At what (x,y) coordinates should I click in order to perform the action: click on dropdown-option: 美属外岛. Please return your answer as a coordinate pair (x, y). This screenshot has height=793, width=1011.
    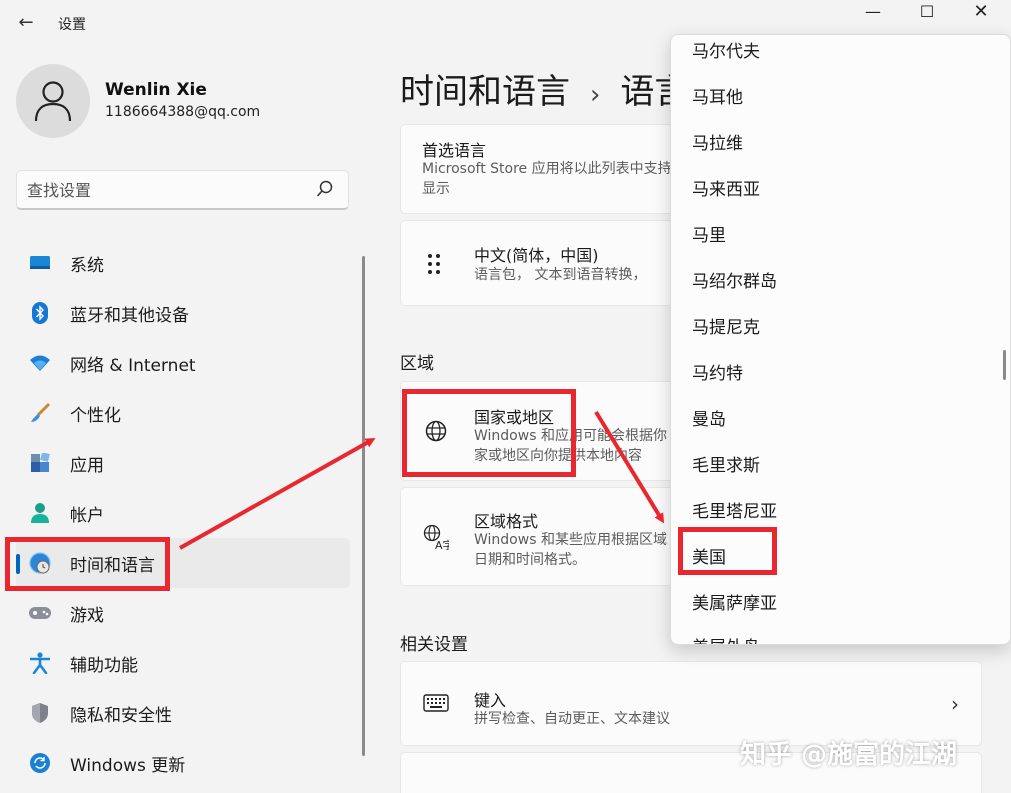
    Looking at the image, I should click on (726, 638).